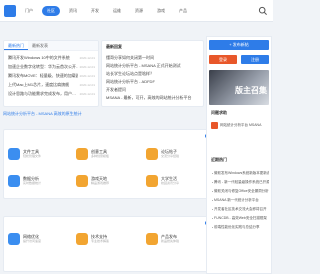 The image size is (320, 274). I want to click on app-desc: 校园资讯分享, so click(170, 183).